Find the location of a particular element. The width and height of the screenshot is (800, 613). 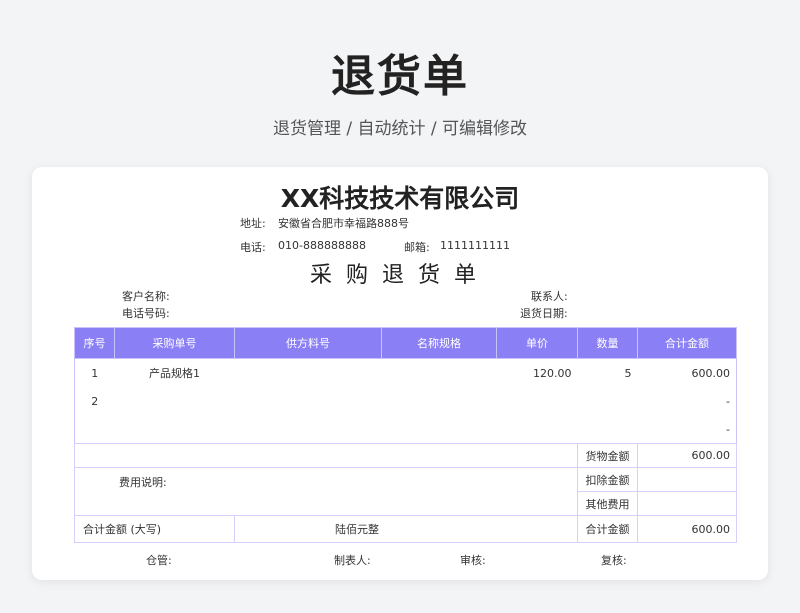

document-title: 采购退货单 is located at coordinates (399, 275).